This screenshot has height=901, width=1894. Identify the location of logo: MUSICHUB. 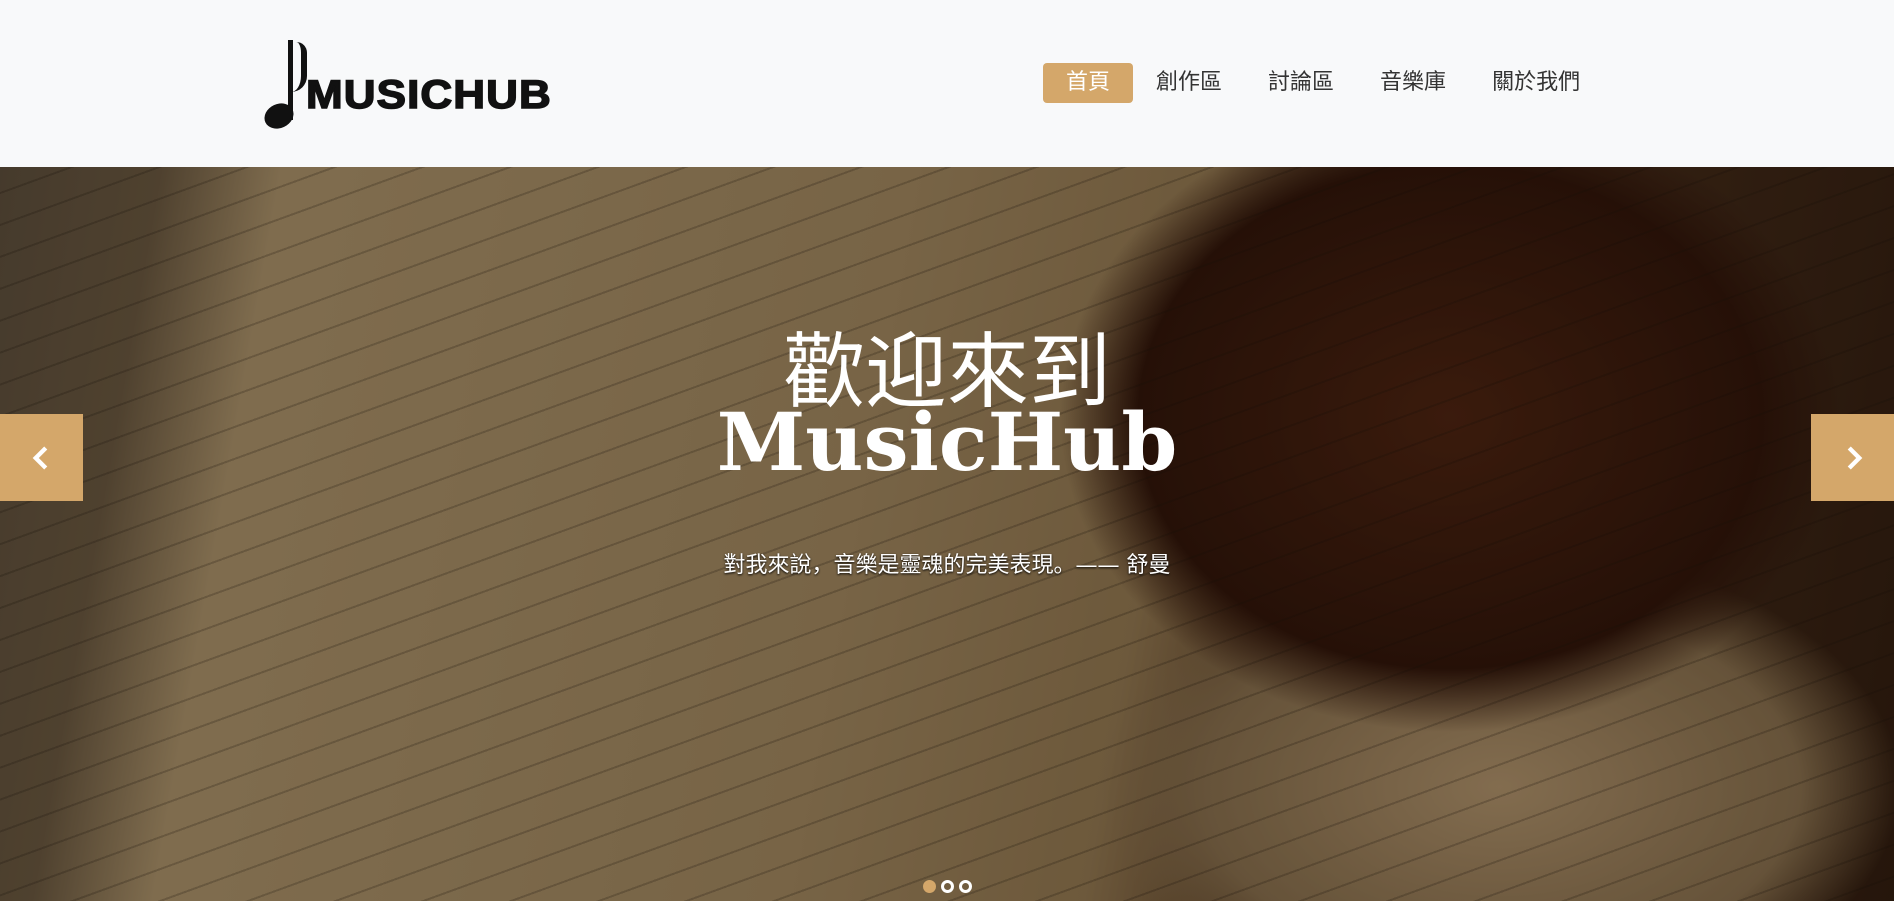
(406, 86).